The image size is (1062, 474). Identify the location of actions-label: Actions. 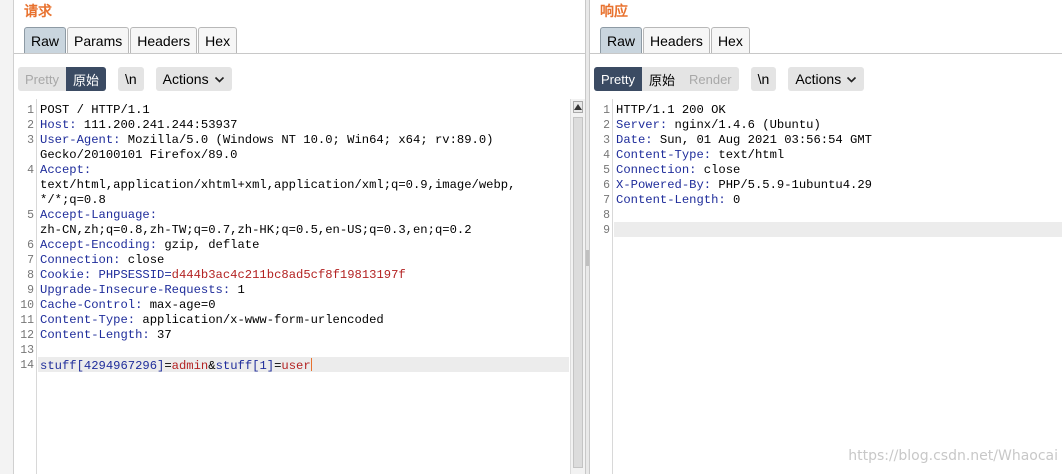
(185, 79).